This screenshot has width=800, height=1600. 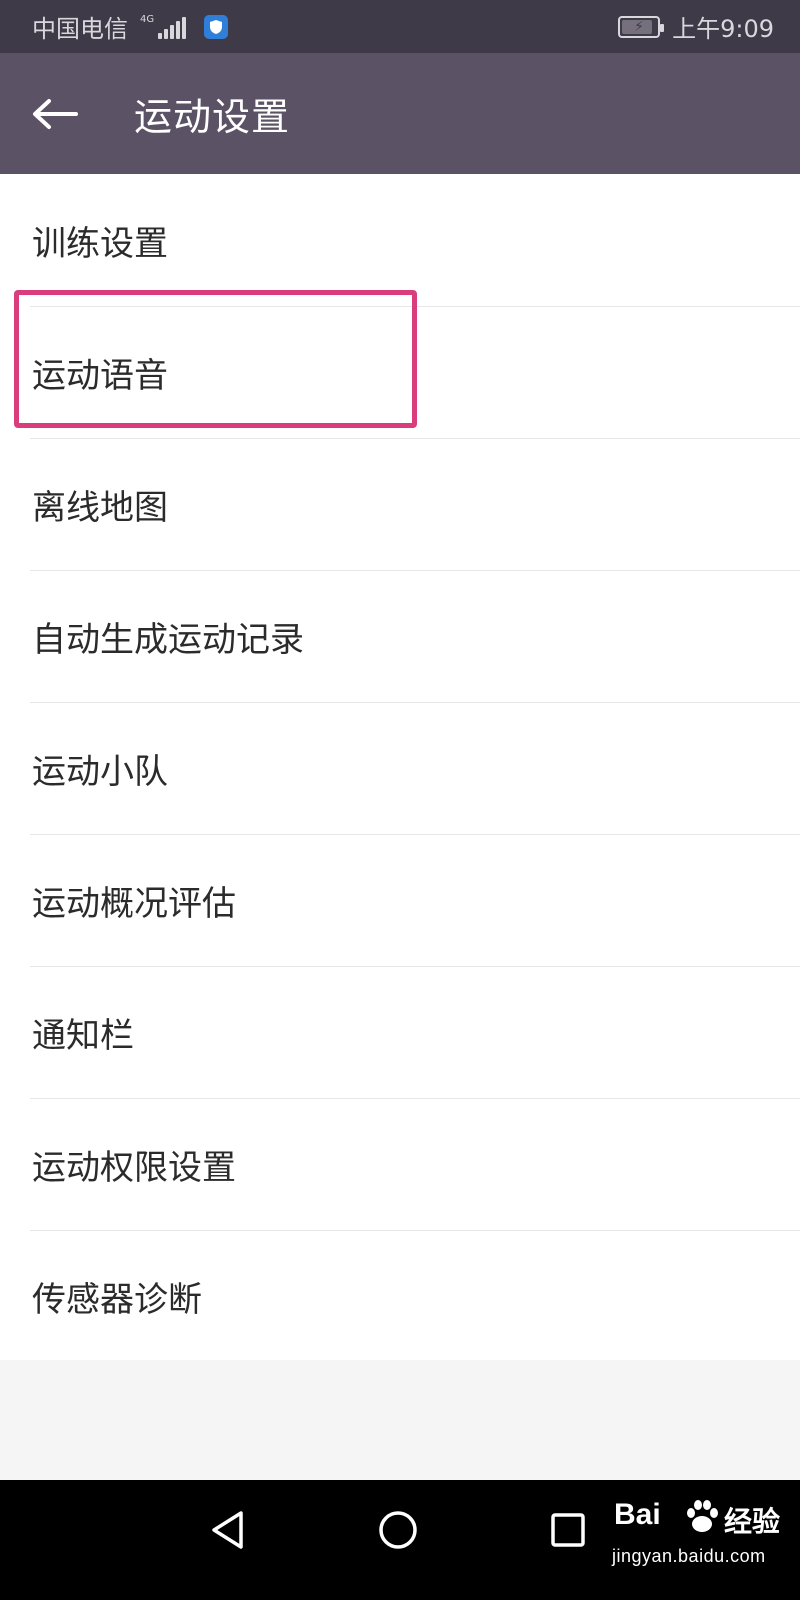 What do you see at coordinates (117, 1299) in the screenshot?
I see `list-item-label: 传感器诊断` at bounding box center [117, 1299].